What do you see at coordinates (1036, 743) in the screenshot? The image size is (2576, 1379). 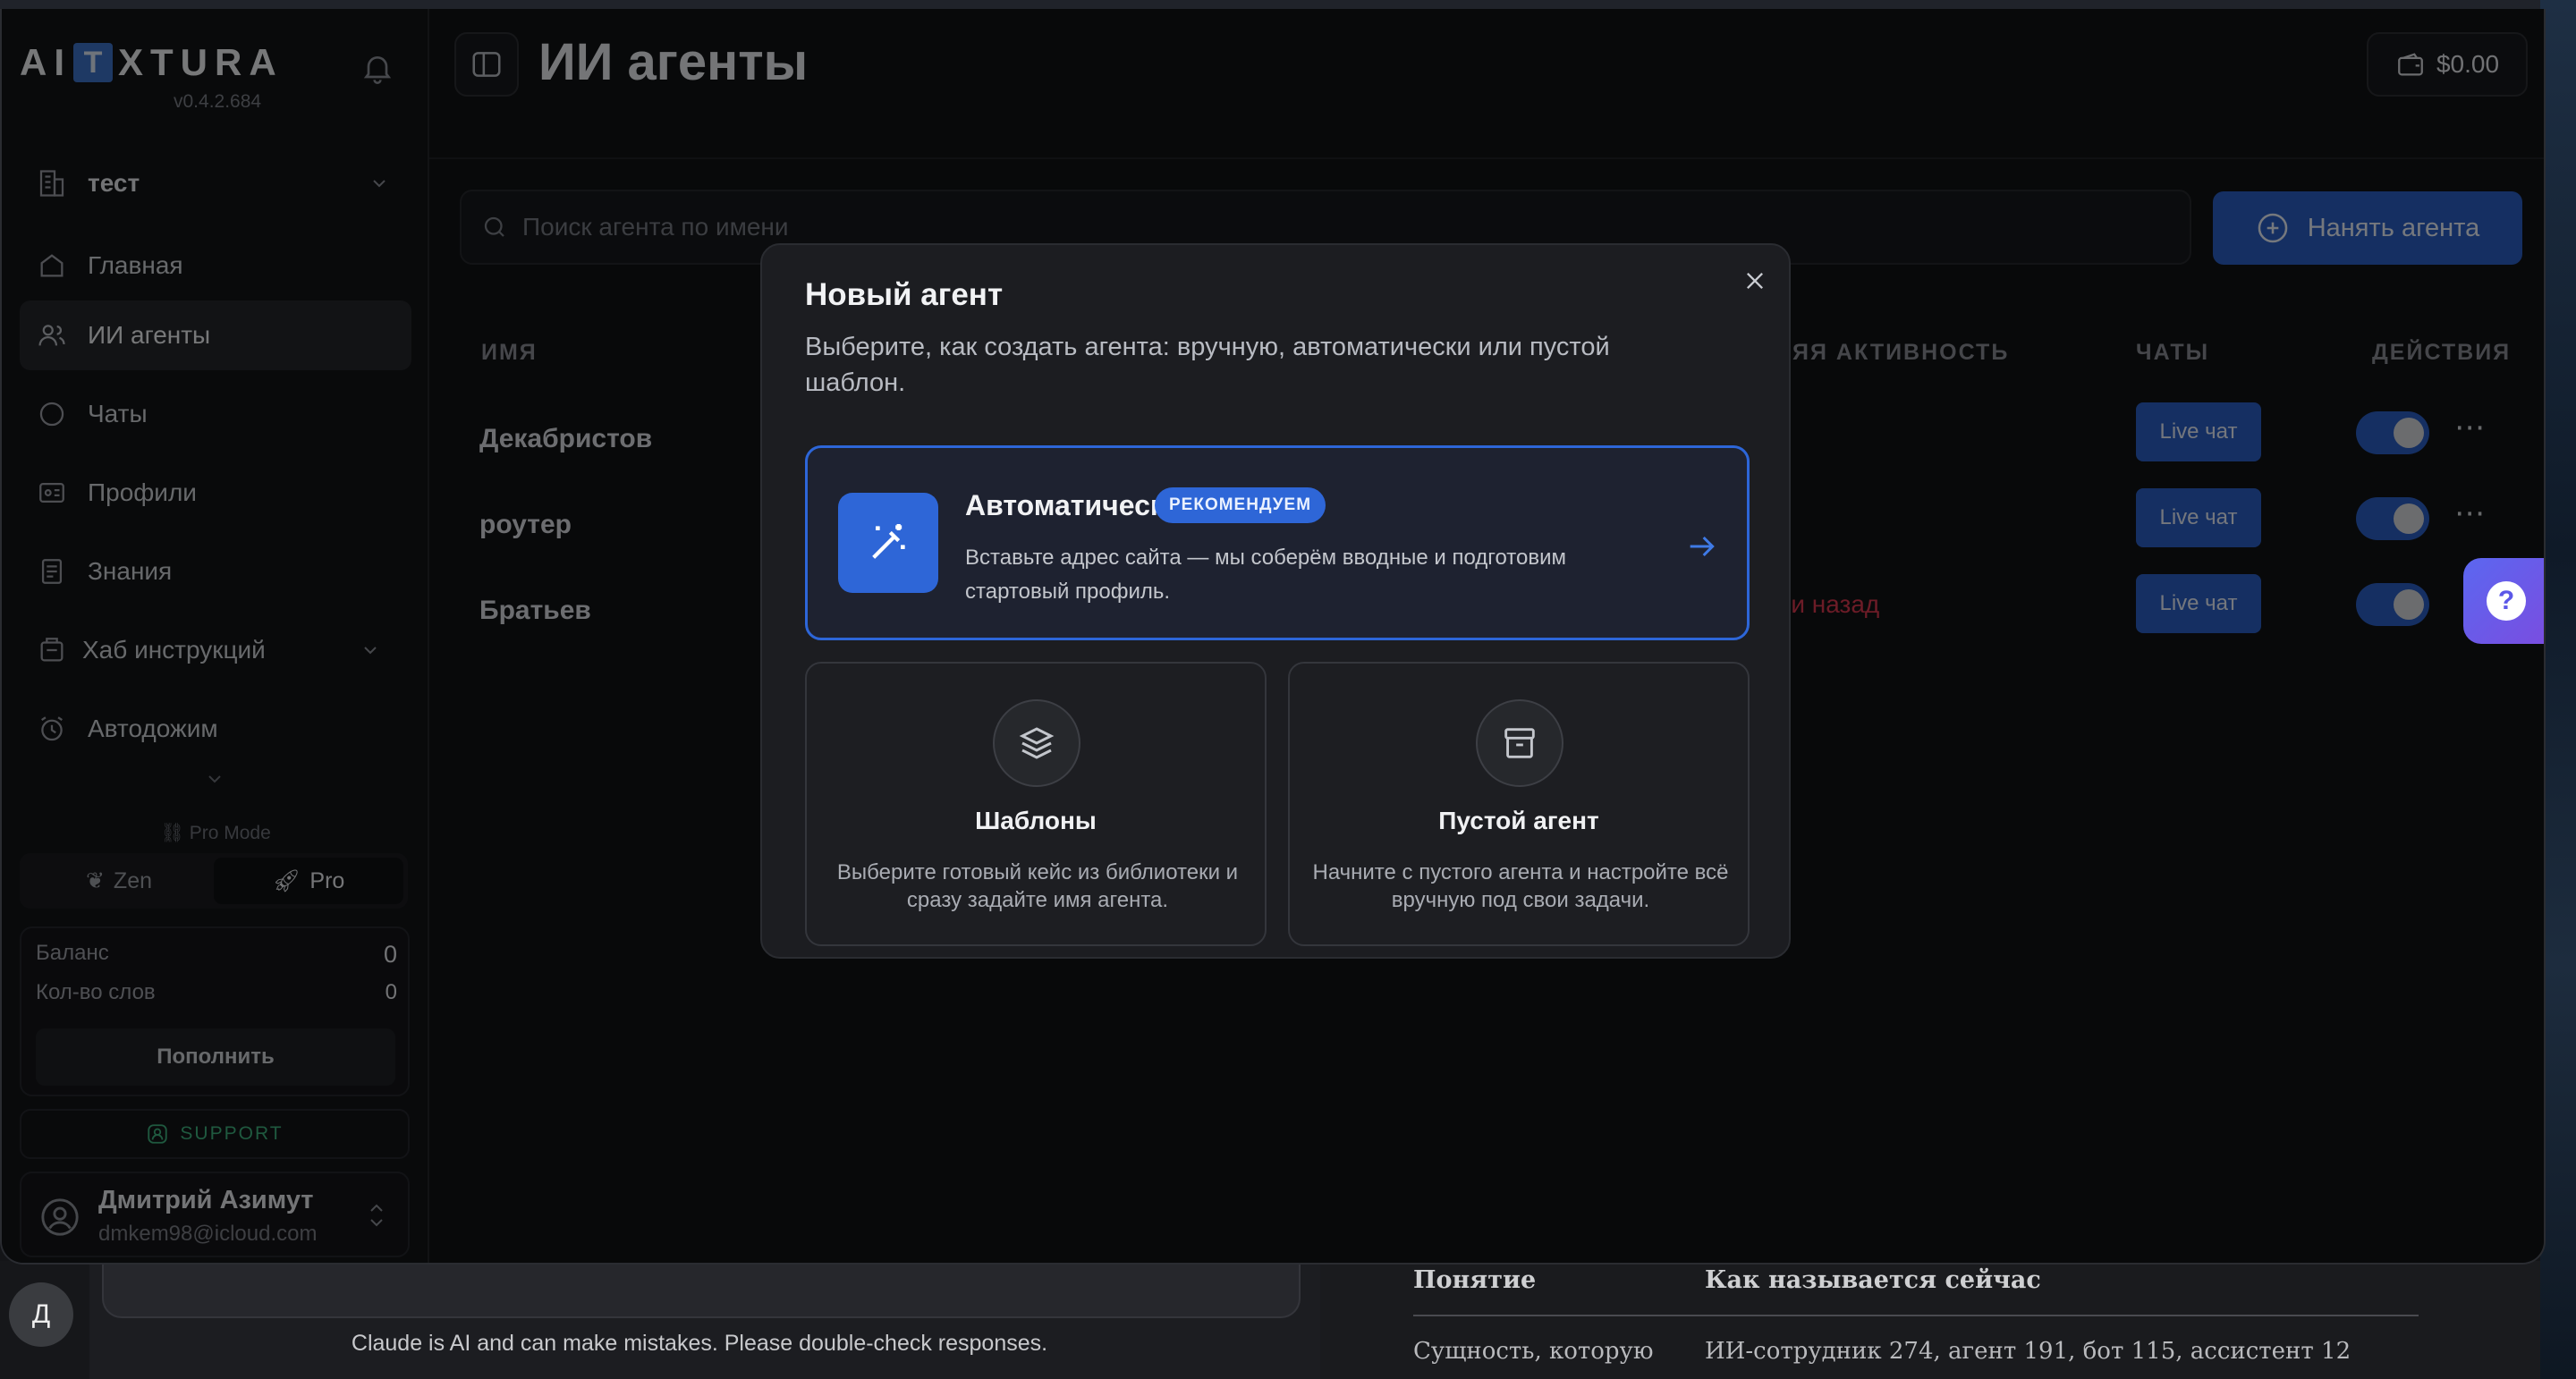 I see `layers-icon` at bounding box center [1036, 743].